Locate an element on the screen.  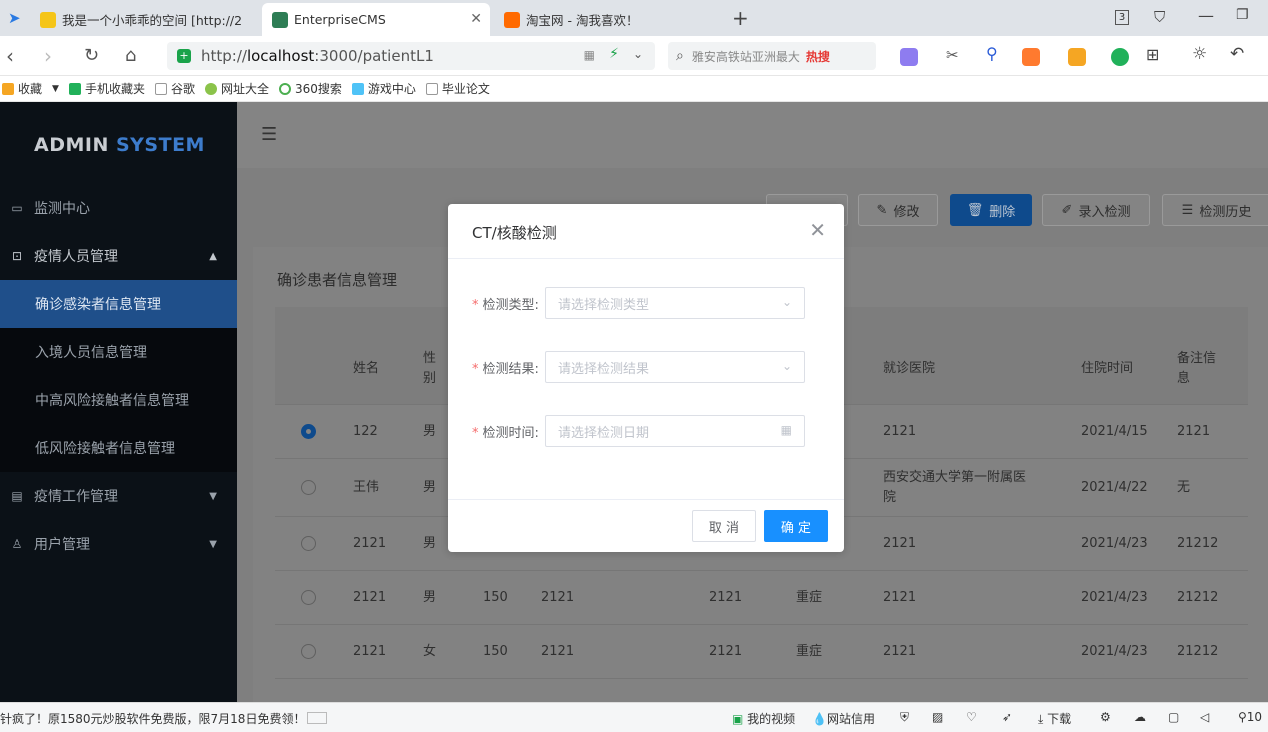
zoom-value: 10 is located at coordinates (1254, 717).